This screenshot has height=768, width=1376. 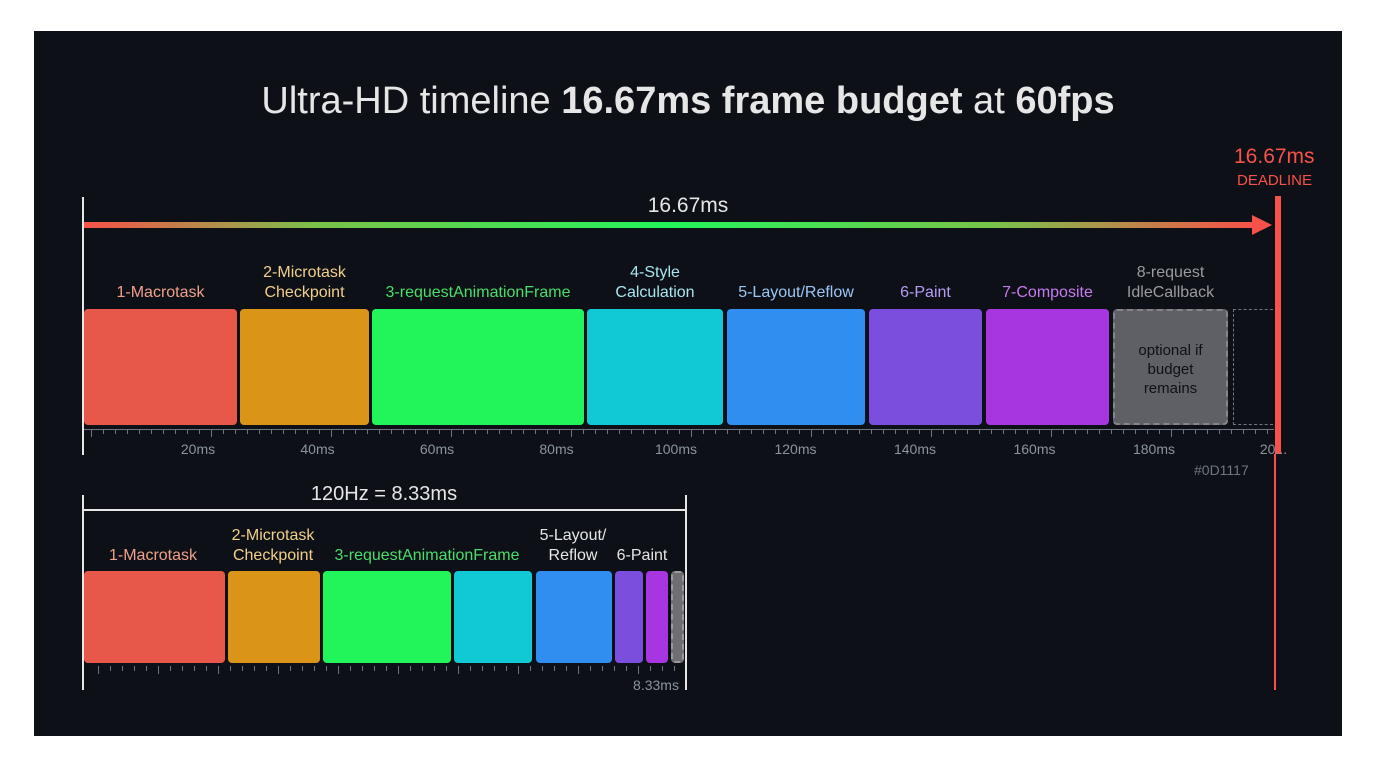 What do you see at coordinates (762, 101) in the screenshot?
I see `title-bold-budget: 16.67ms frame budget` at bounding box center [762, 101].